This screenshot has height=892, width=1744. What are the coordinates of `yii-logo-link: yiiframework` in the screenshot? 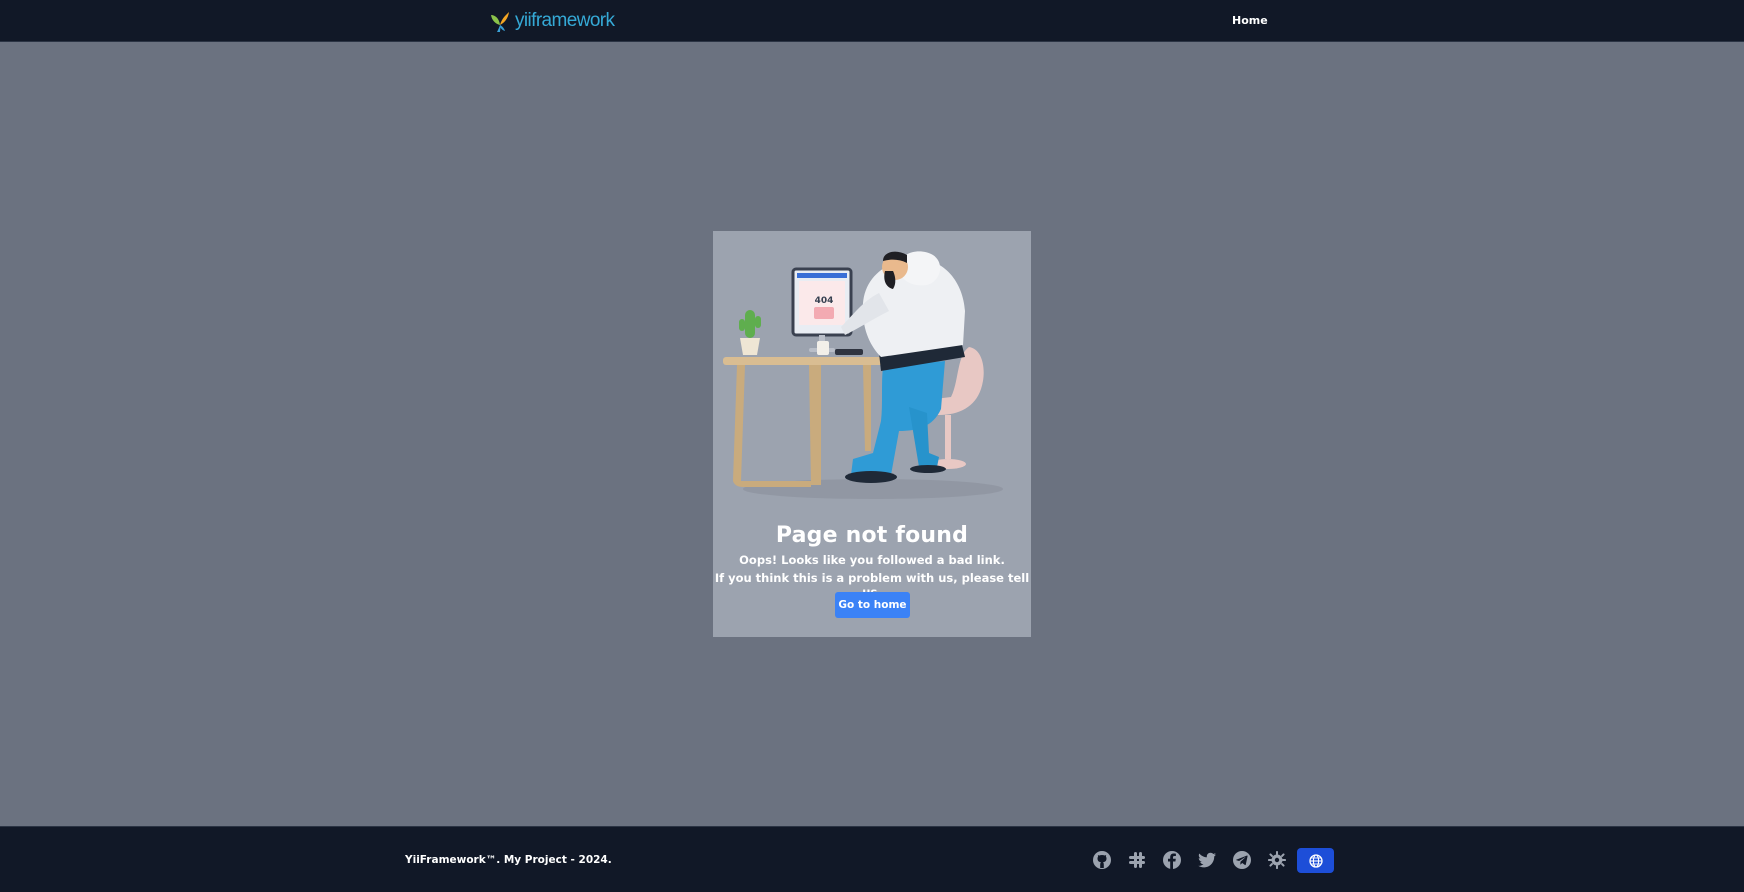 It's located at (552, 21).